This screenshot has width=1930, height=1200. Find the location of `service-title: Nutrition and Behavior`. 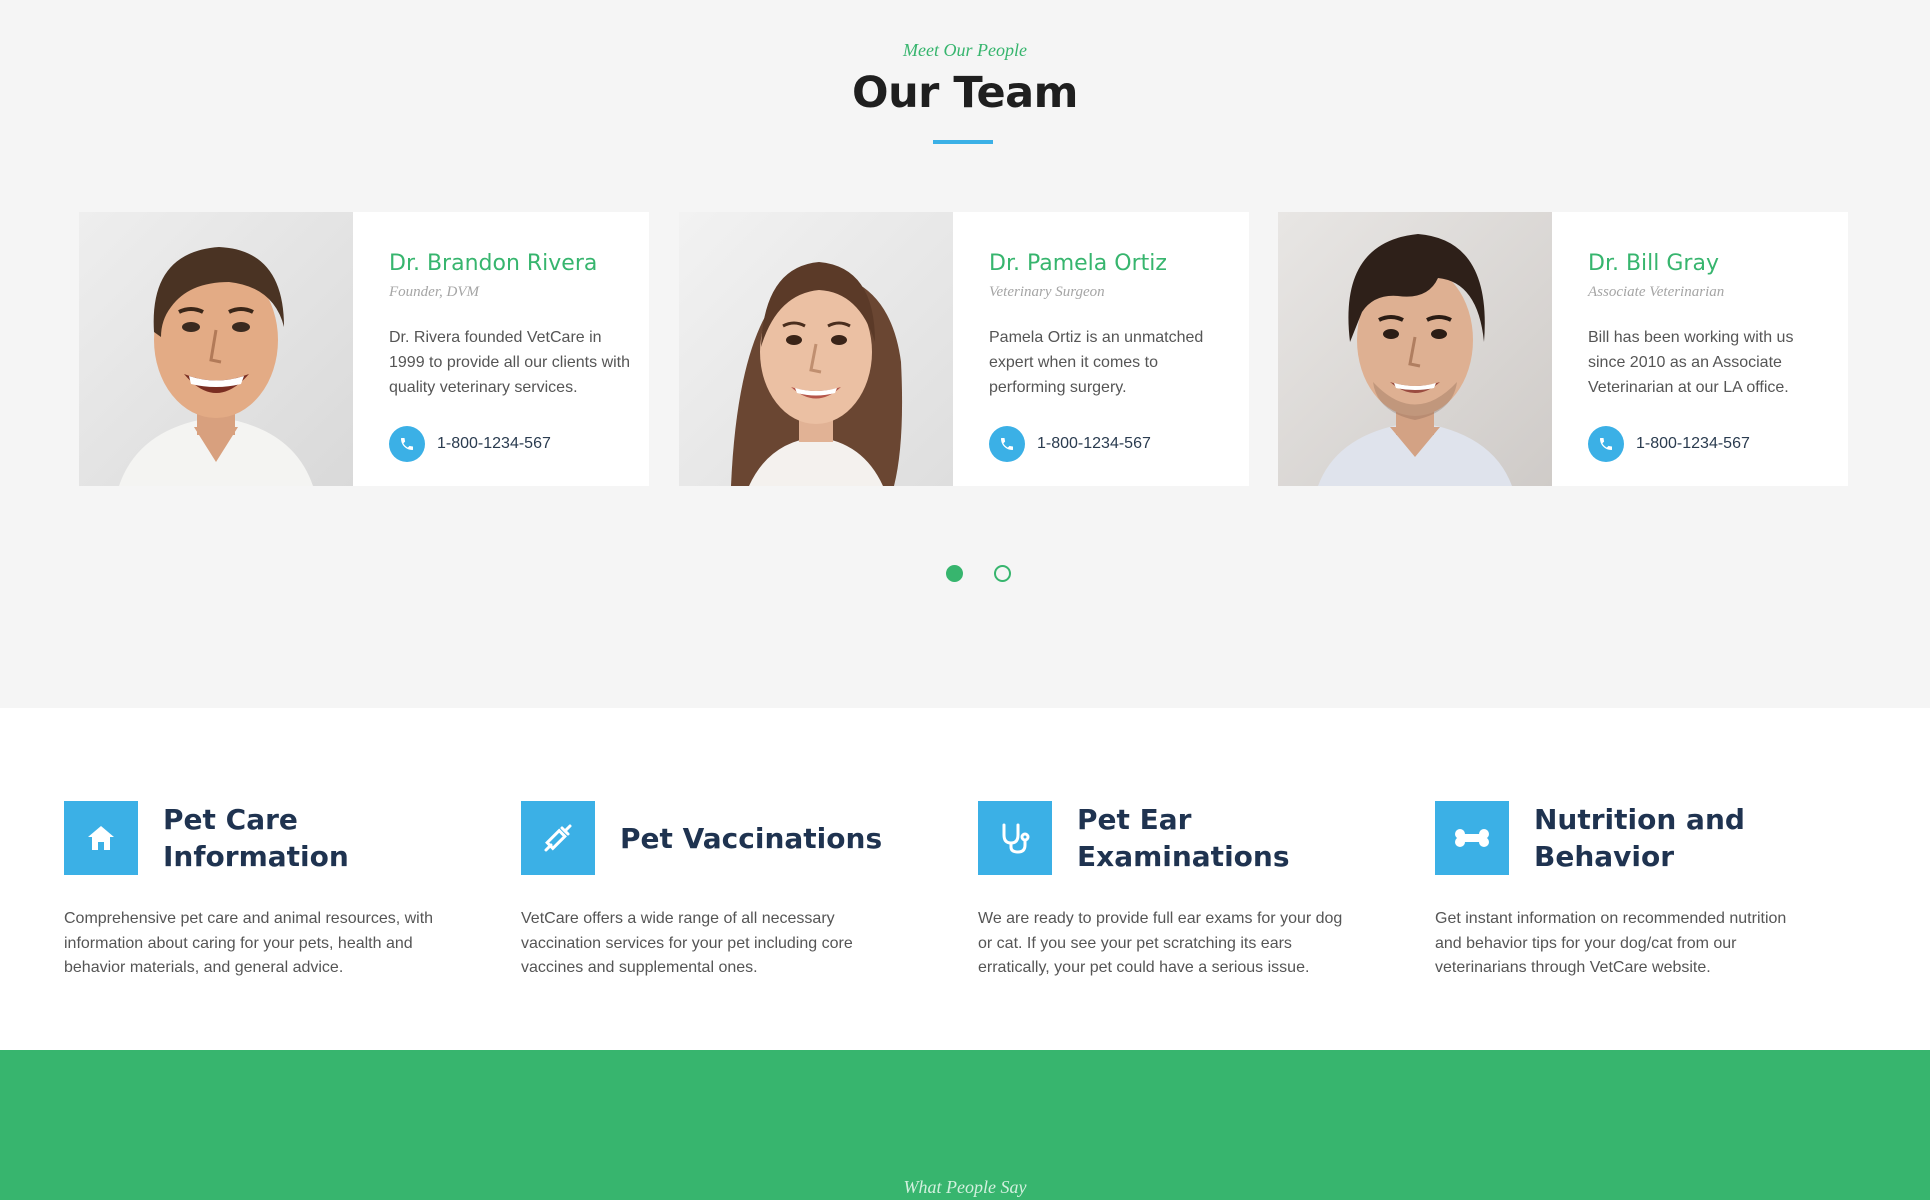

service-title: Nutrition and Behavior is located at coordinates (1684, 838).